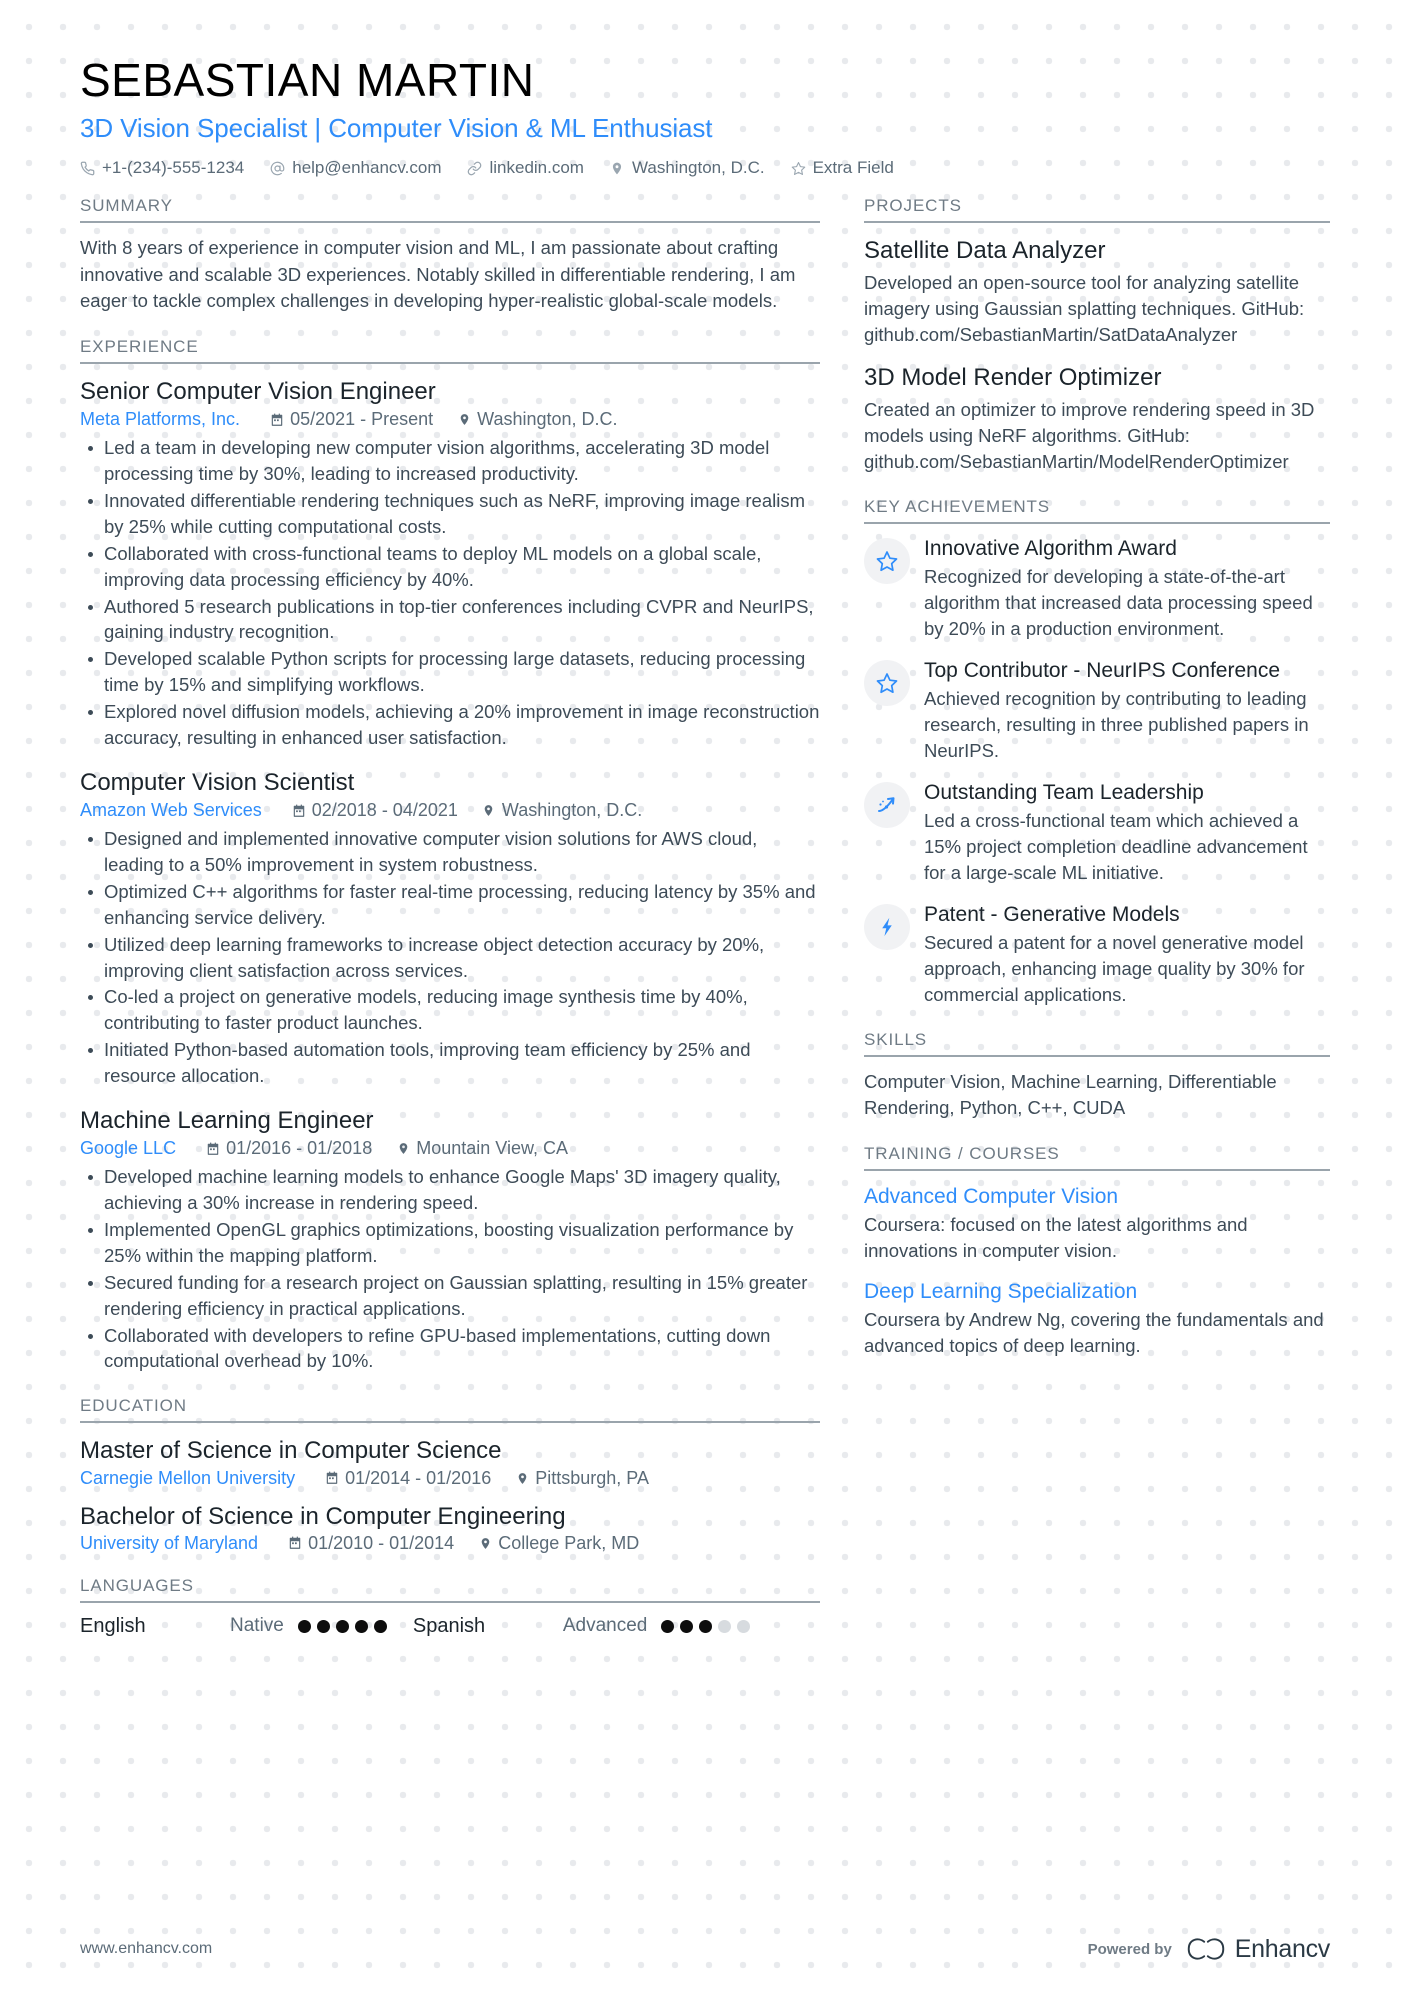 The width and height of the screenshot is (1410, 1995). Describe the element at coordinates (1097, 1196) in the screenshot. I see `course-name: Advanced Computer Vision` at that location.